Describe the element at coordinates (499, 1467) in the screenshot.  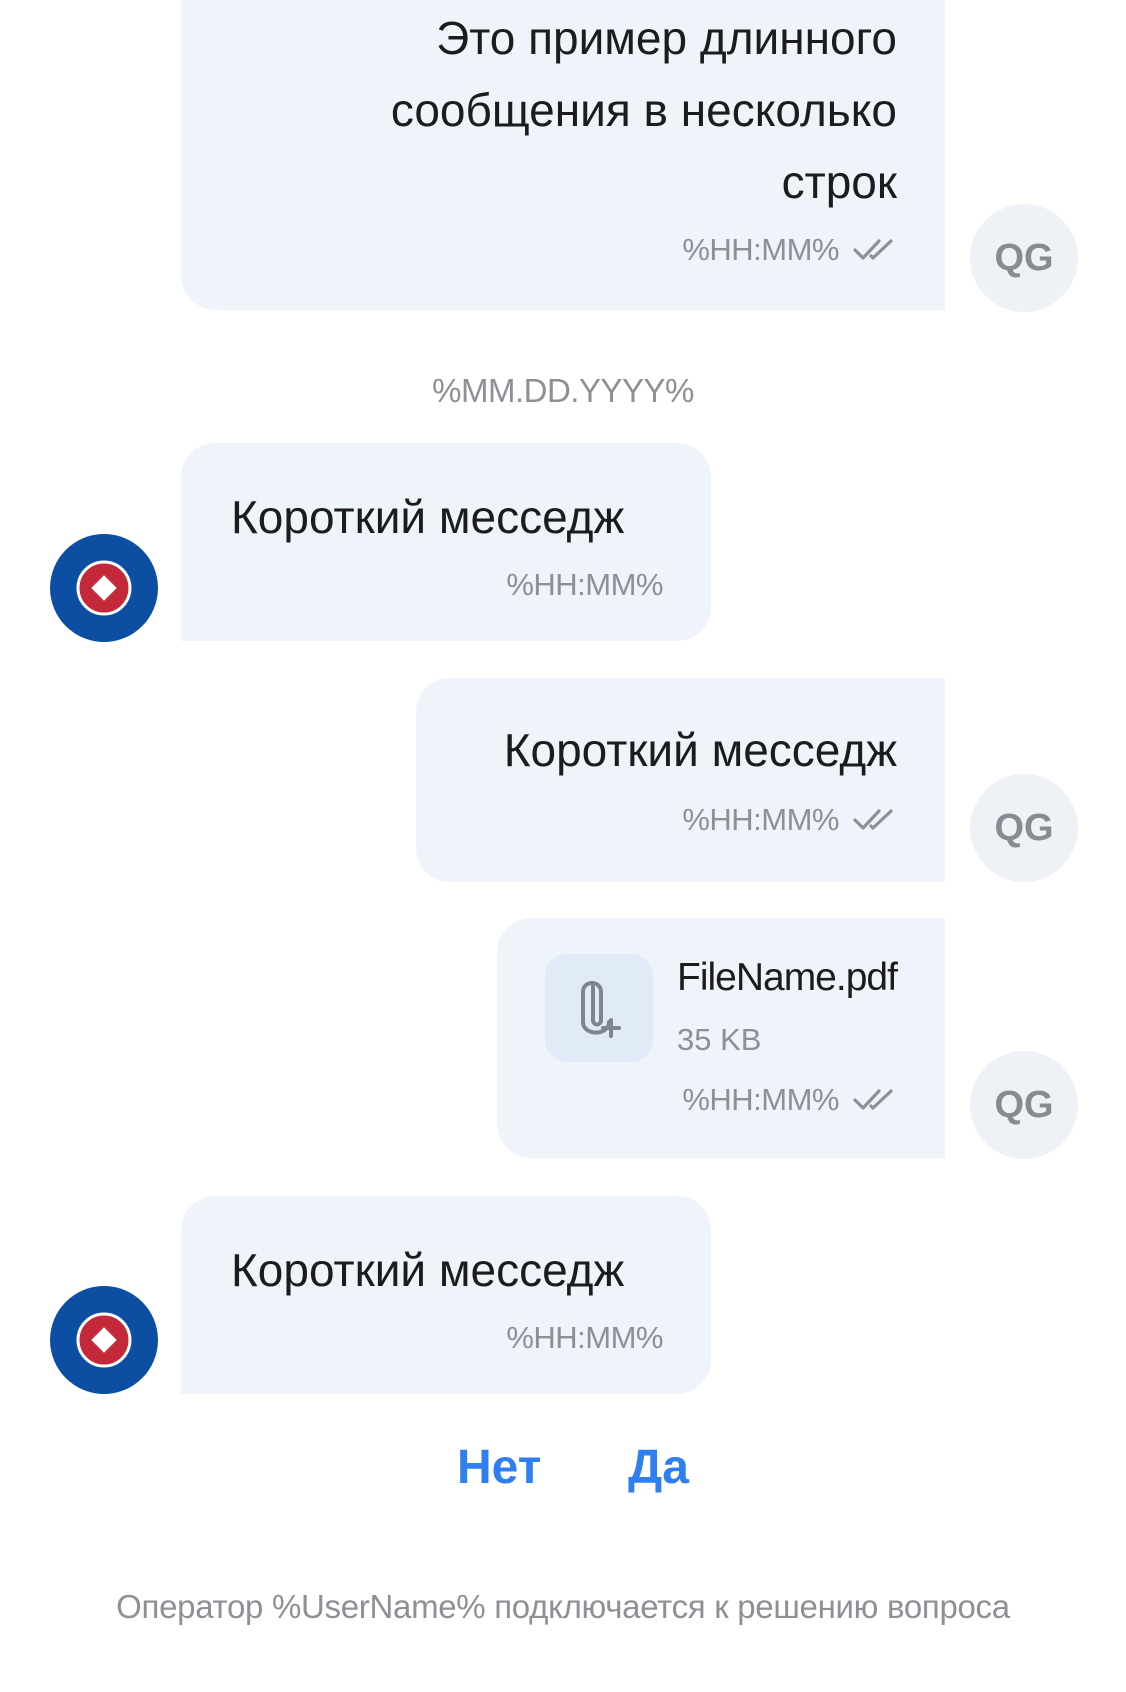
I see `reply-no-button: Нет` at that location.